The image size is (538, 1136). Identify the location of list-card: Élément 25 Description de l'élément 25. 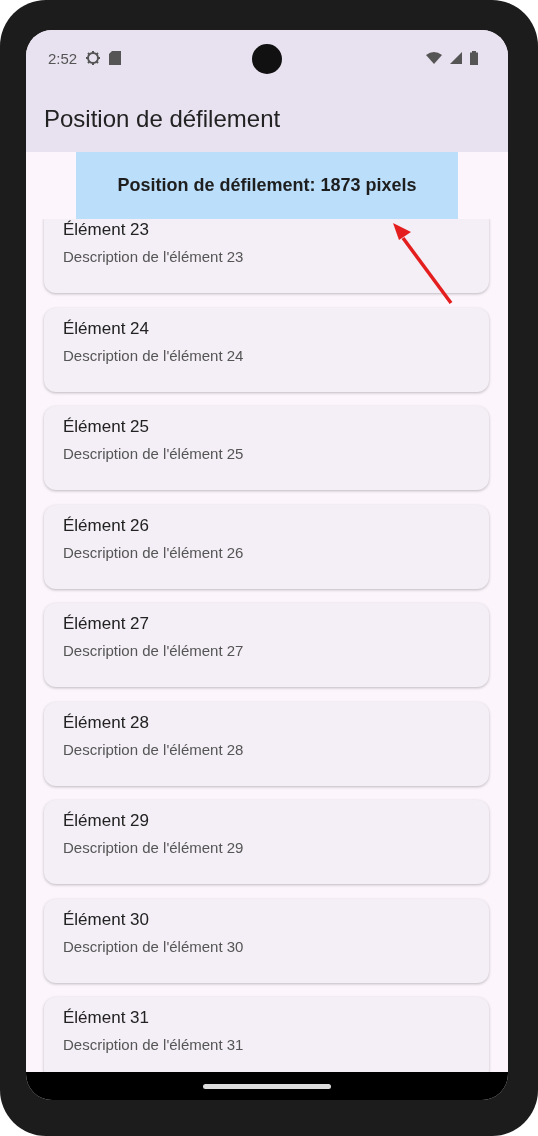
(266, 448).